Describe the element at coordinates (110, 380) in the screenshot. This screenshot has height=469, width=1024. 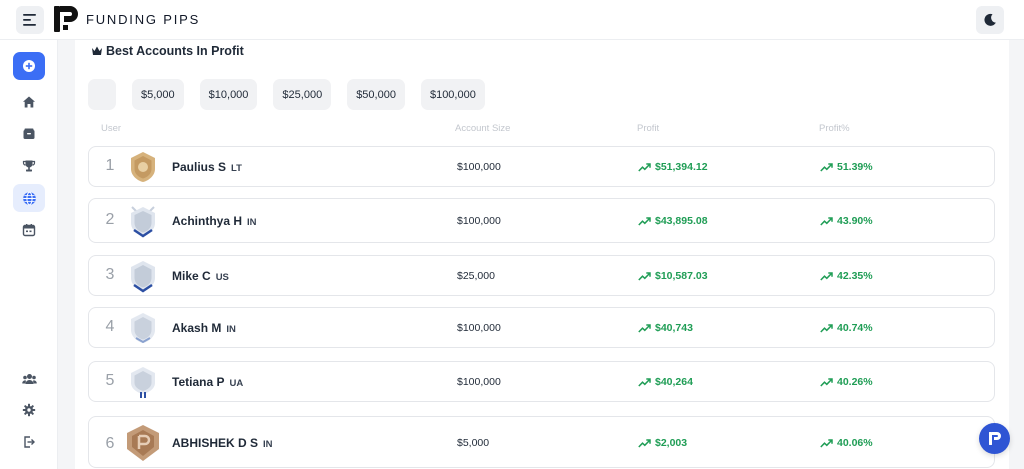
I see `rank-number: 5` at that location.